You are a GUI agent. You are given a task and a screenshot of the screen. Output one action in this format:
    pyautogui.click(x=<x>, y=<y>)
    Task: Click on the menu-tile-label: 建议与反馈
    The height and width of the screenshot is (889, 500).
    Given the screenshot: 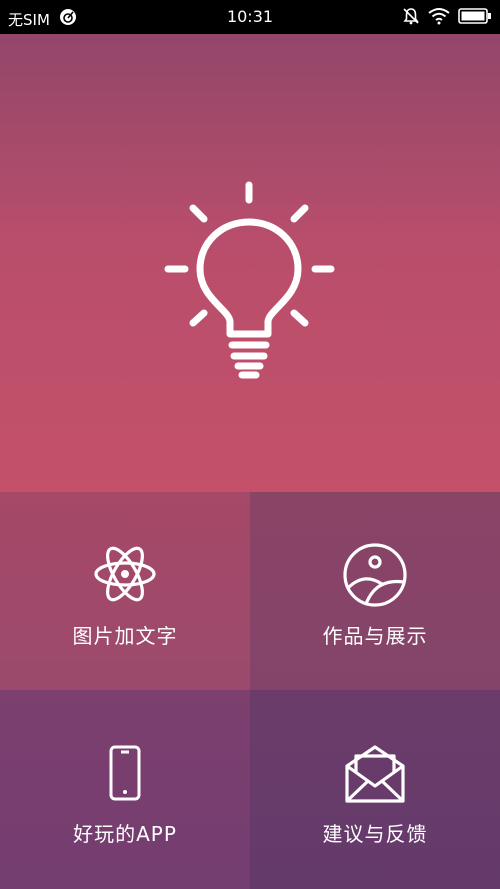 What is the action you would take?
    pyautogui.click(x=375, y=834)
    